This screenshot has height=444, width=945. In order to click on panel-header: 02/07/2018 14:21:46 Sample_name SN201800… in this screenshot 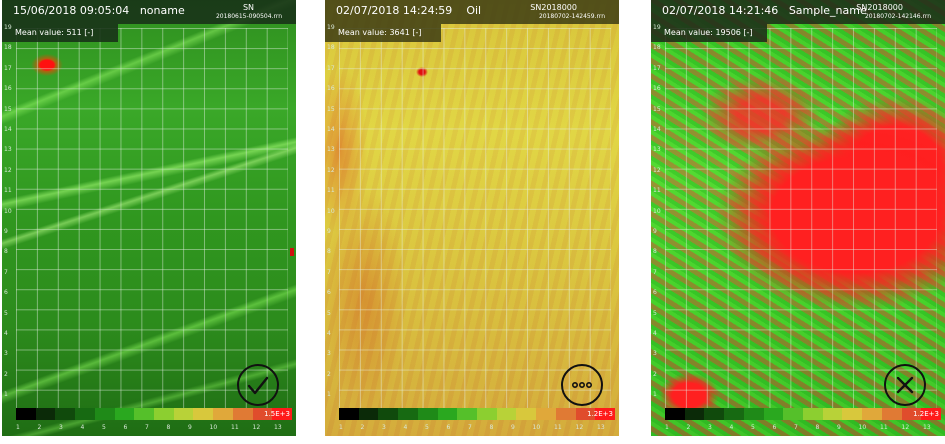, I will do `click(798, 12)`.